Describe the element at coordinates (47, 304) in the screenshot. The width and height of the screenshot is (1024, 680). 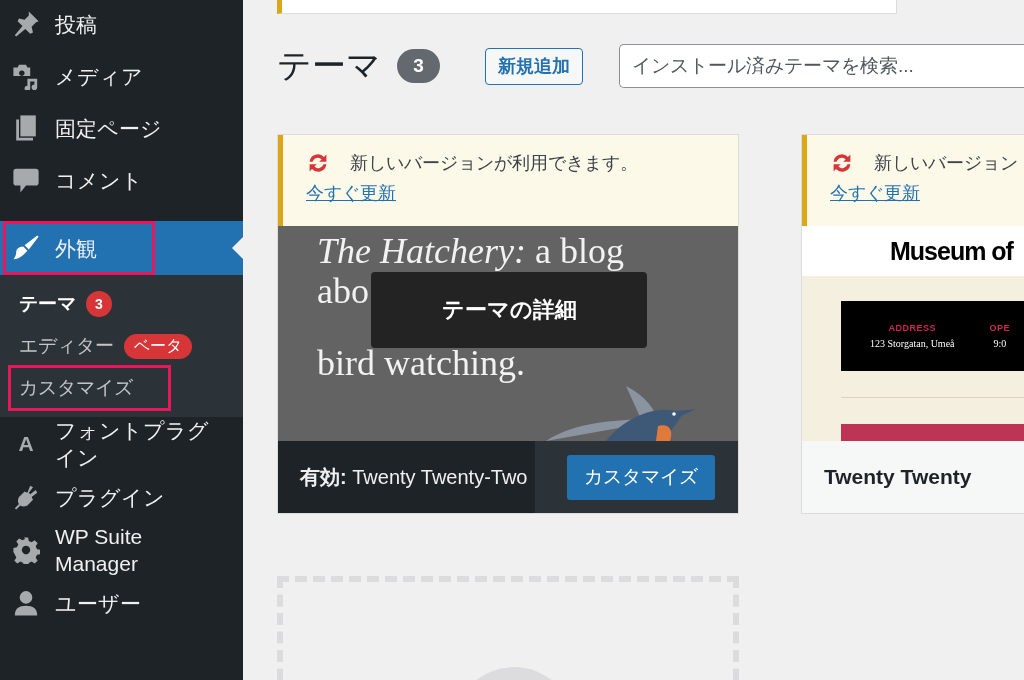
I see `submenu-label: テーマ` at that location.